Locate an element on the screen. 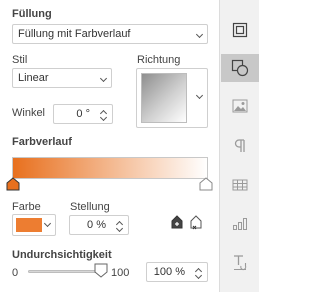 The image size is (320, 292). gradient-stop-end is located at coordinates (206, 184).